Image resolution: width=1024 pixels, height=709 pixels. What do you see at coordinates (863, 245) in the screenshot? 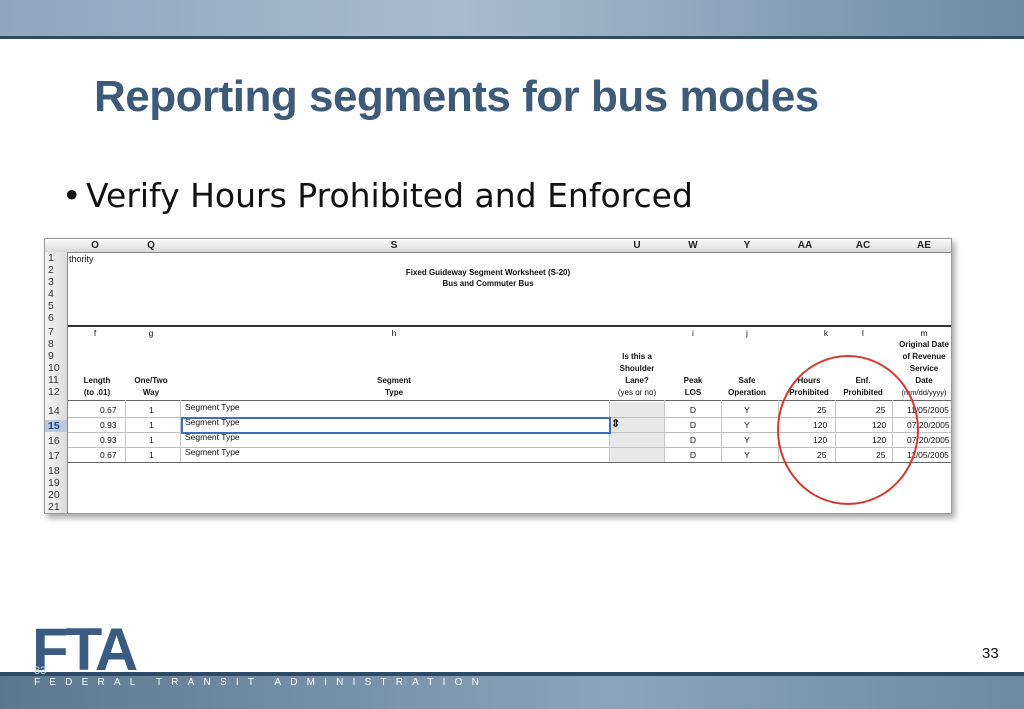
I see `column-header-ac: AC` at bounding box center [863, 245].